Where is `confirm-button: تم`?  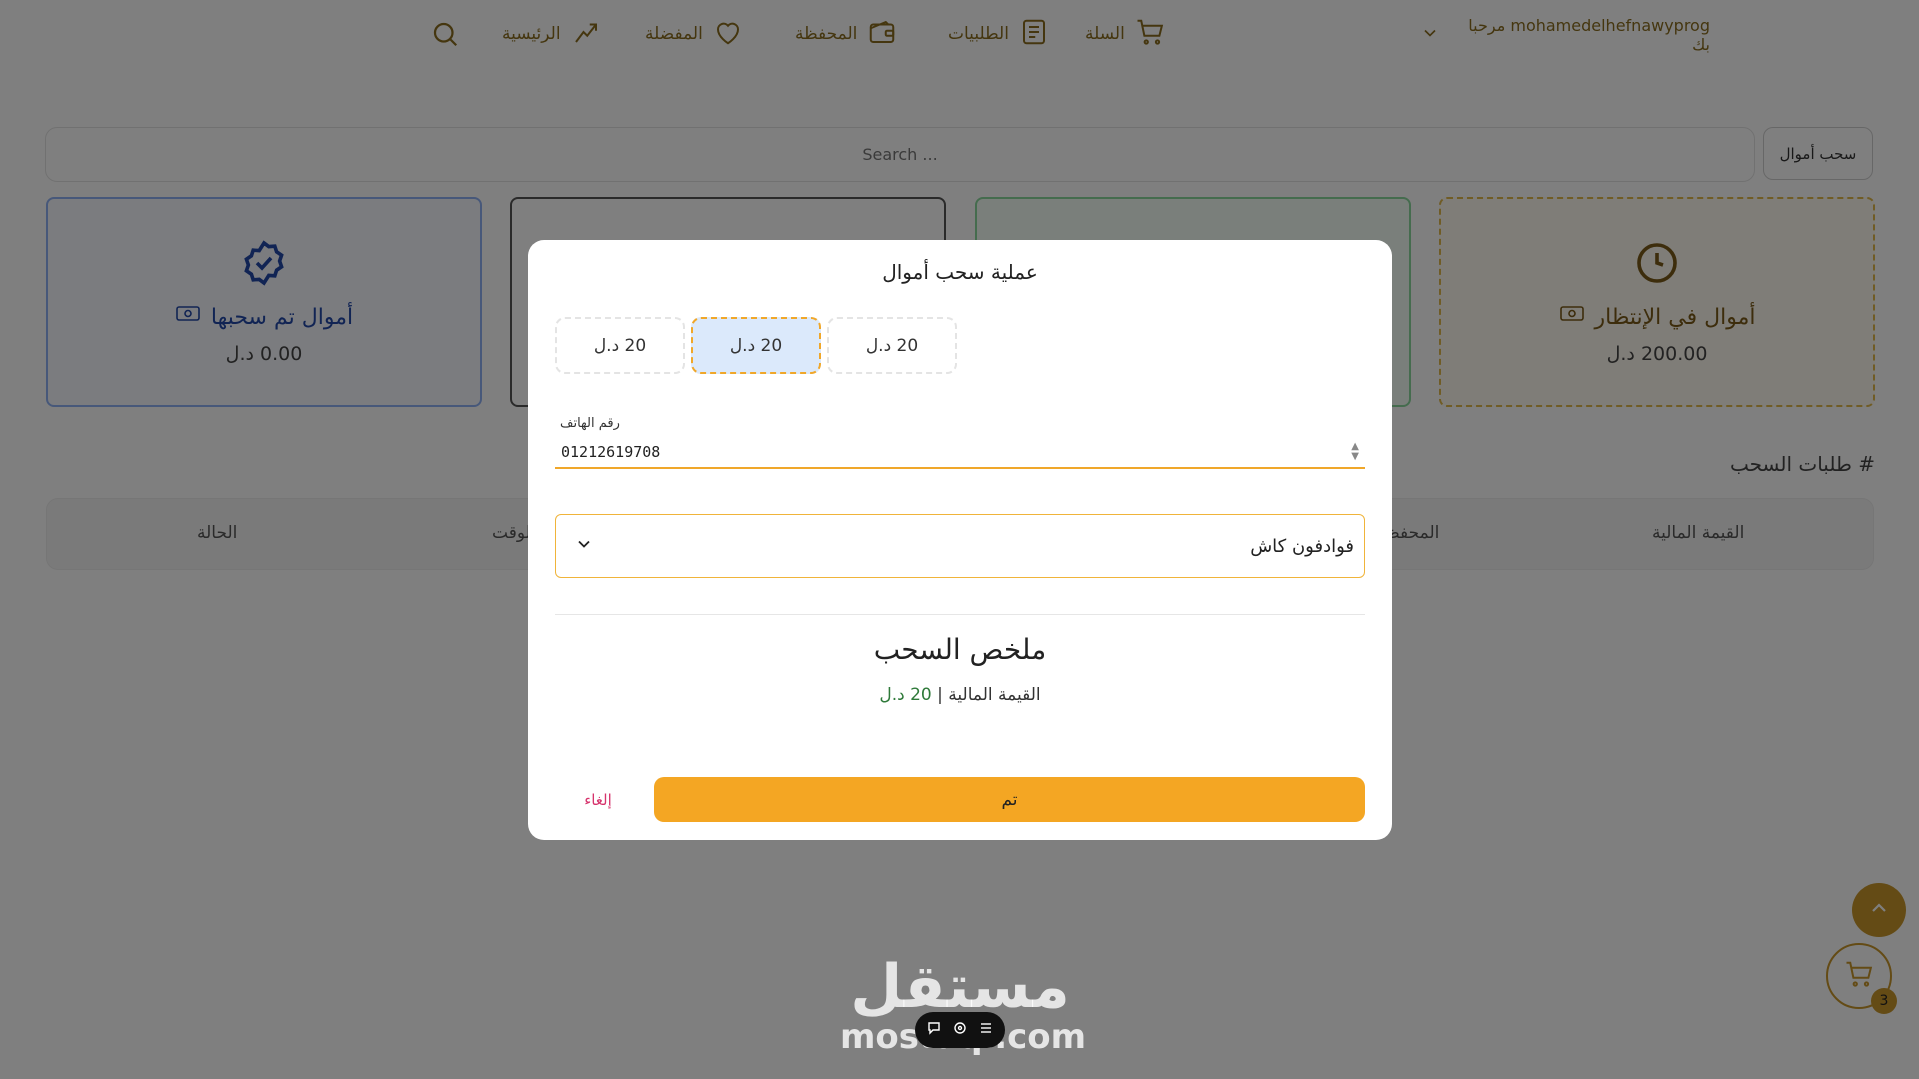 confirm-button: تم is located at coordinates (1009, 799).